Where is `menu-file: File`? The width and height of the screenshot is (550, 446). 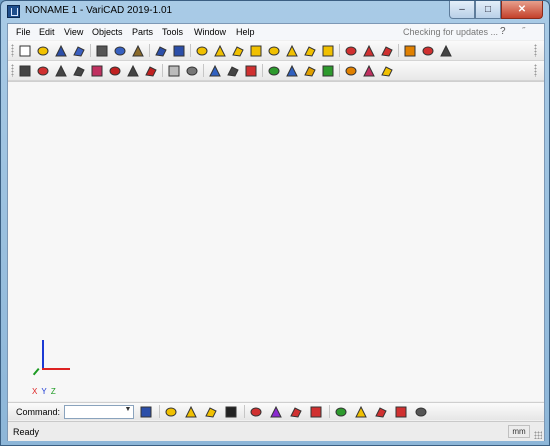 menu-file: File is located at coordinates (23, 32).